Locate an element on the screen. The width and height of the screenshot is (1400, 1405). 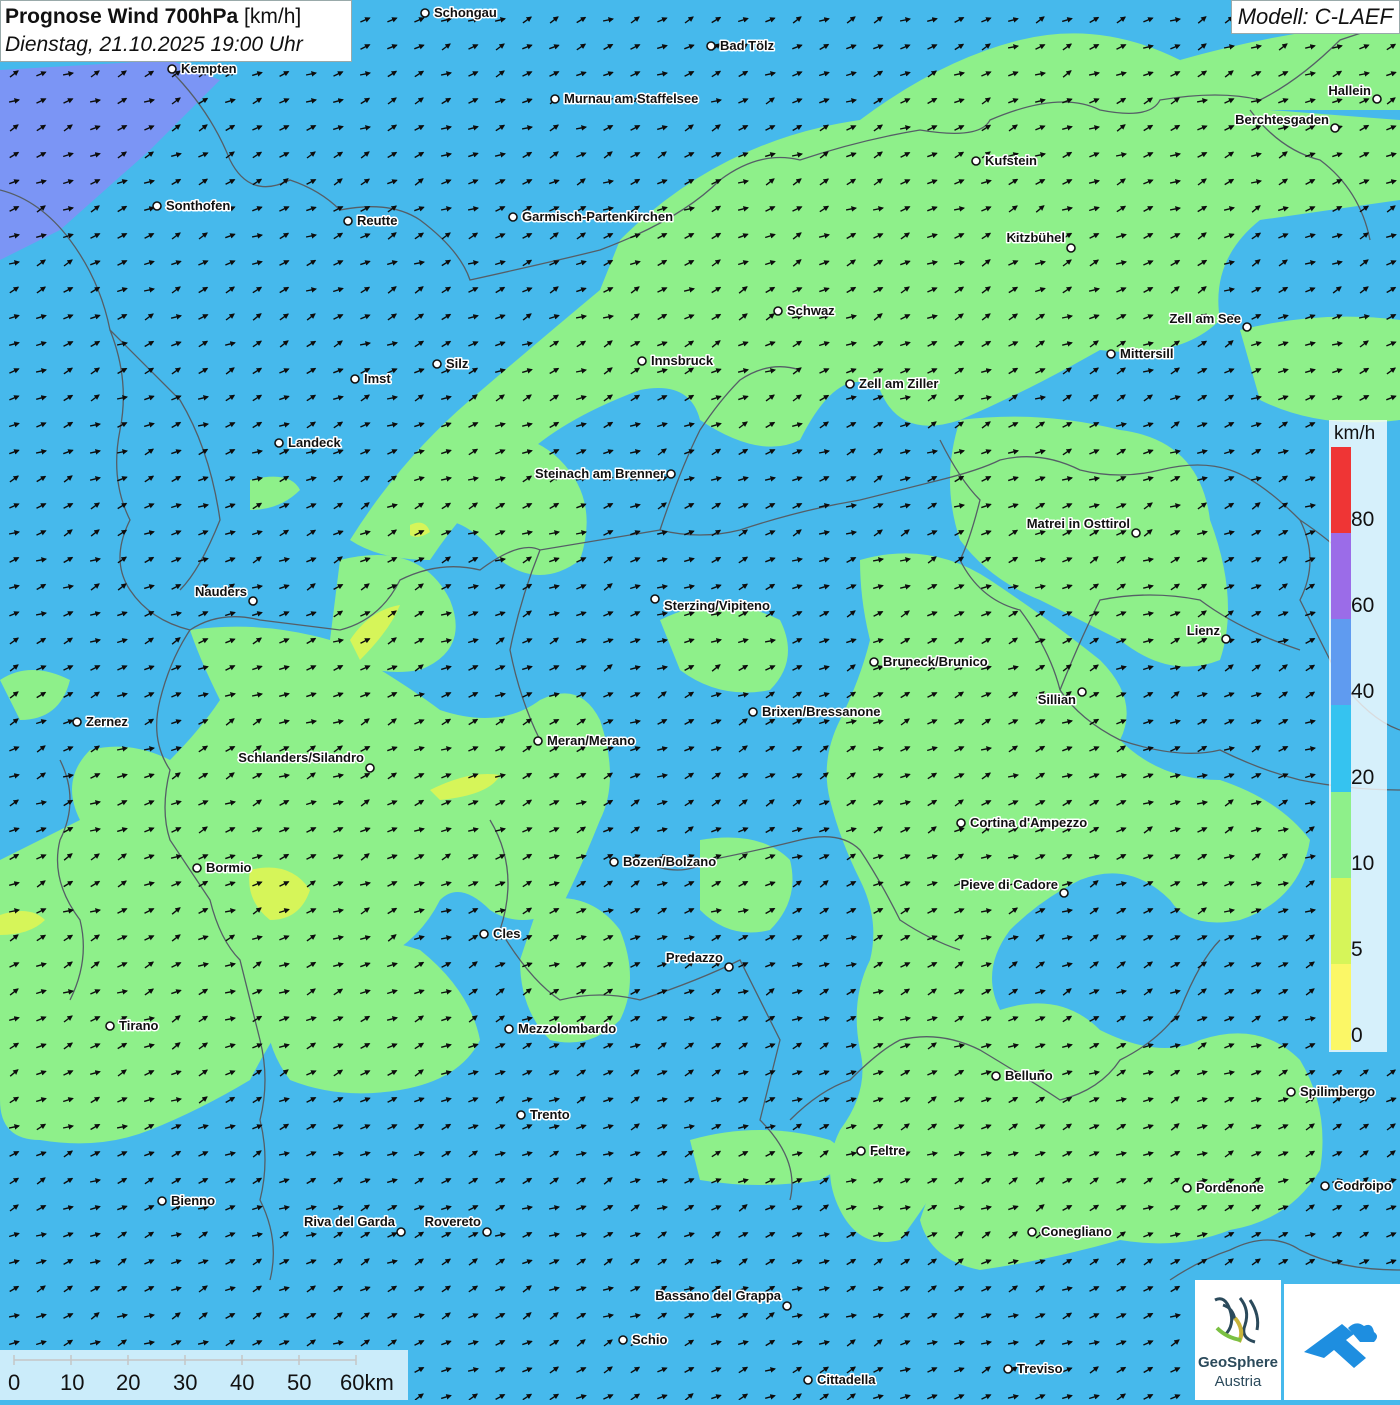
city-marker: Cortina d'Ampezzo is located at coordinates (1022, 823).